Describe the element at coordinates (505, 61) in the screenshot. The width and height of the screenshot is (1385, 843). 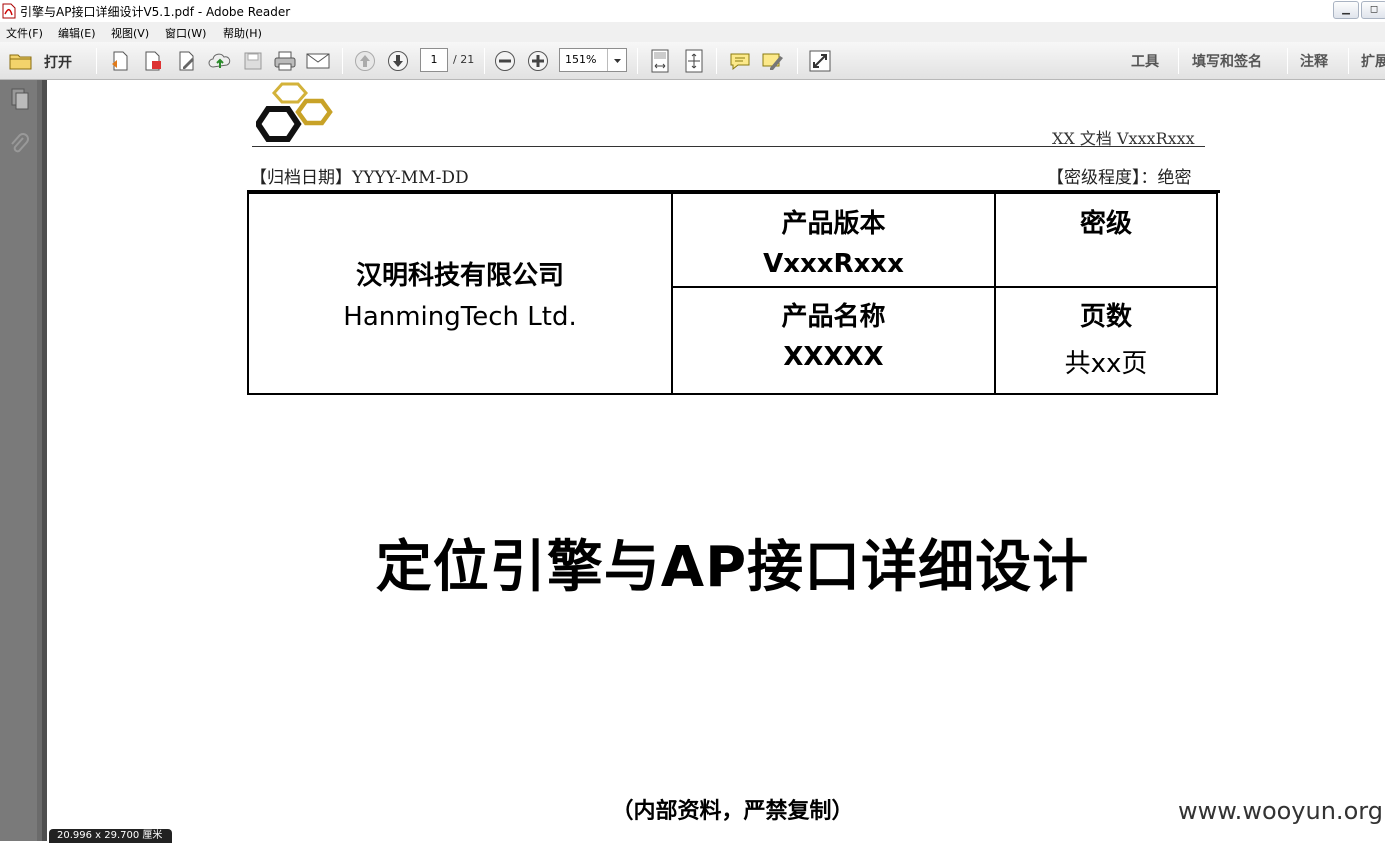
I see `zoom-out-icon` at that location.